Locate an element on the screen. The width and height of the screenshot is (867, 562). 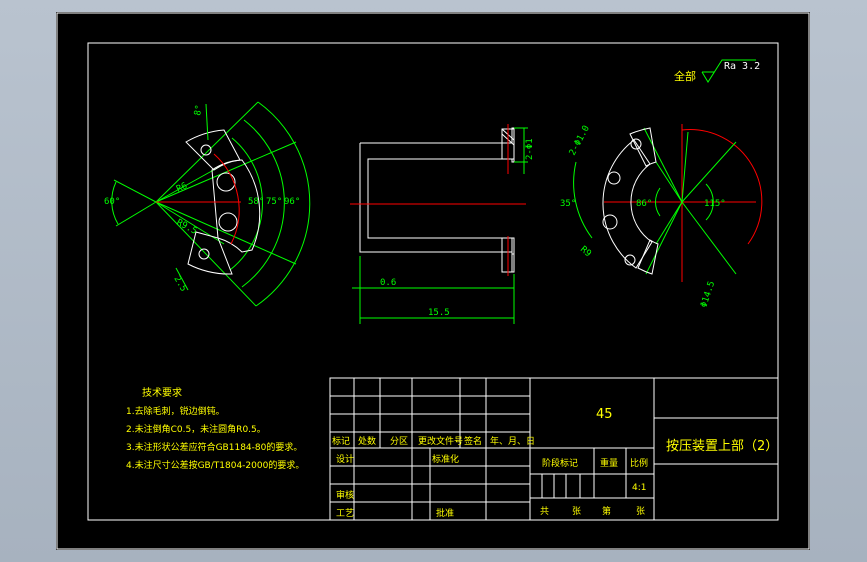
tb-sheet-word: 张 is located at coordinates (576, 511).